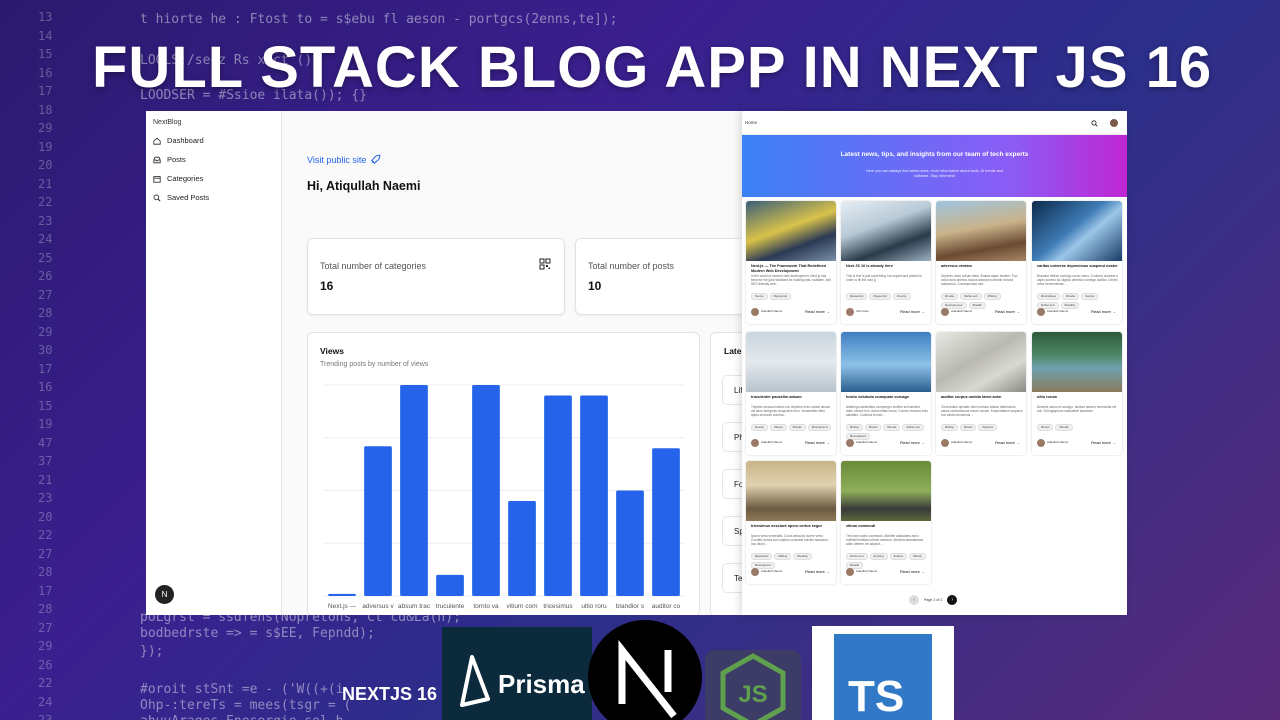 Image resolution: width=1280 pixels, height=720 pixels. I want to click on visit-public-site-link: Visit public site, so click(344, 159).